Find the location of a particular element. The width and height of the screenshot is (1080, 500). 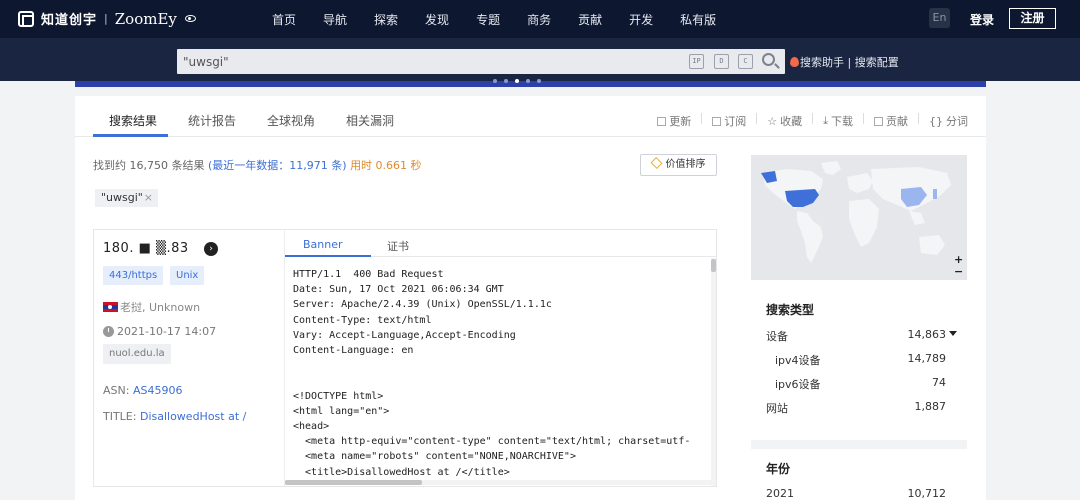

nav-discover: 发现 is located at coordinates (437, 19).